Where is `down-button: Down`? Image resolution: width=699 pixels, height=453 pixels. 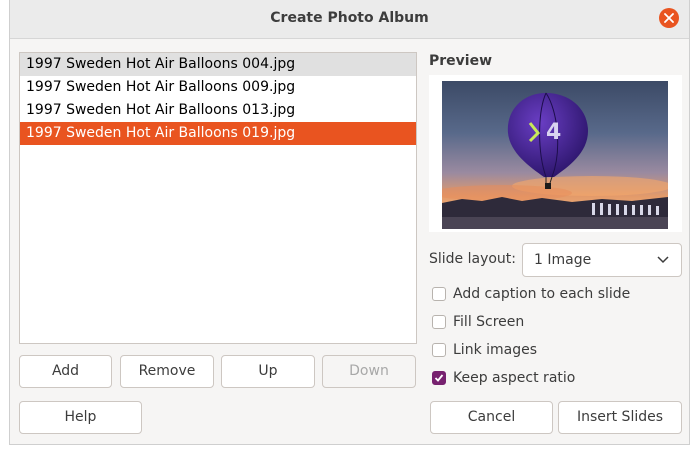
down-button: Down is located at coordinates (369, 371).